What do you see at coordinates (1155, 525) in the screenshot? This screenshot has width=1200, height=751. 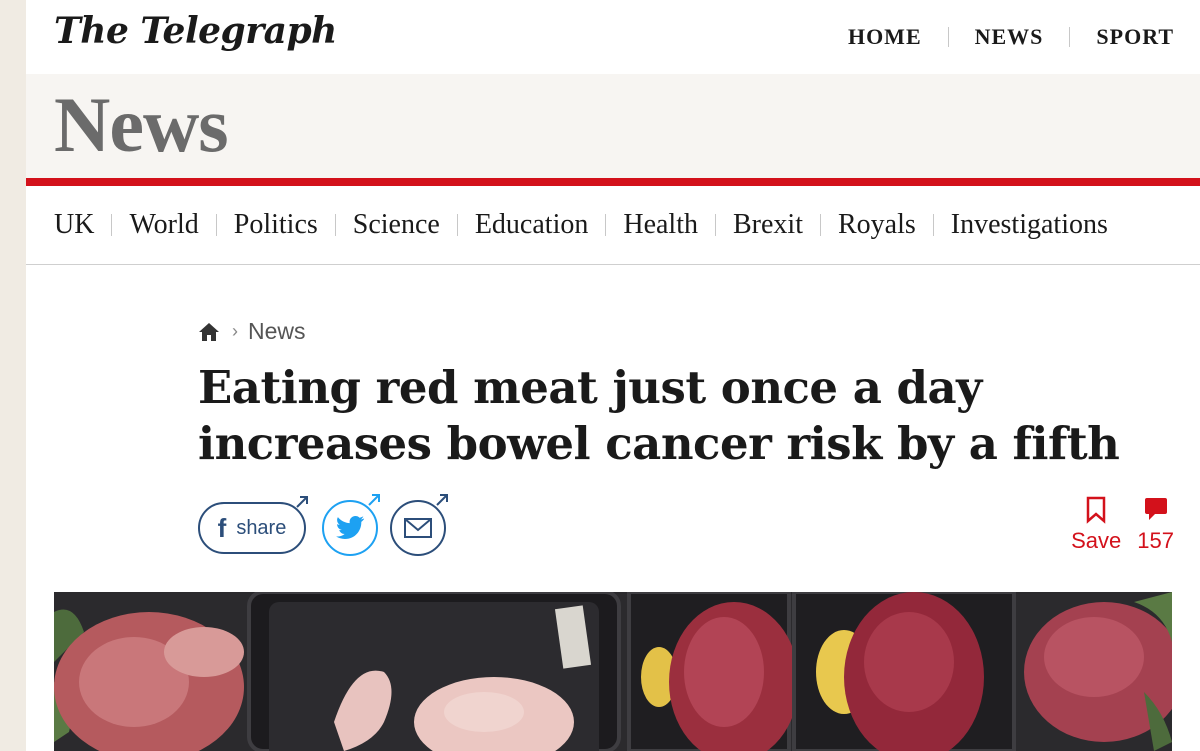 I see `comments-button: 157` at bounding box center [1155, 525].